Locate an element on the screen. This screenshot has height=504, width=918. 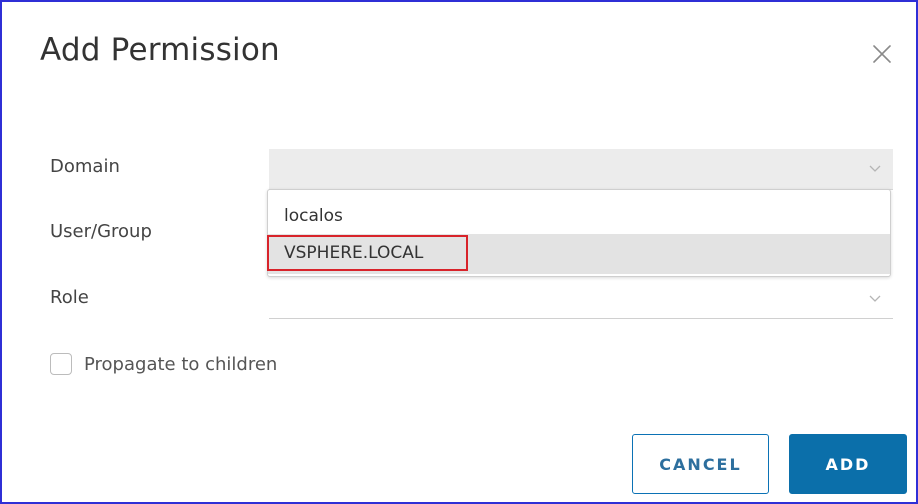
dropdown-option-vsphere-local: VSPHERE.LOCAL is located at coordinates (579, 254).